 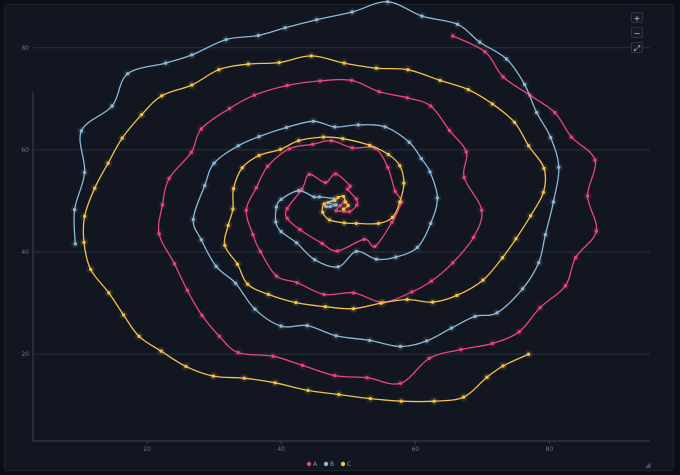 What do you see at coordinates (637, 32) in the screenshot?
I see `zoom-out-button: −` at bounding box center [637, 32].